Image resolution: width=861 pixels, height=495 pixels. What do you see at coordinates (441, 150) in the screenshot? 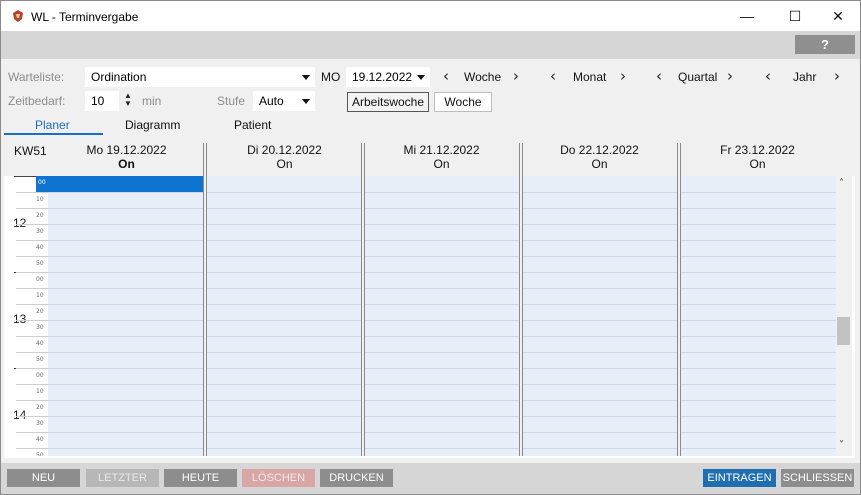
I see `day-date: Mi 21.12.2022` at bounding box center [441, 150].